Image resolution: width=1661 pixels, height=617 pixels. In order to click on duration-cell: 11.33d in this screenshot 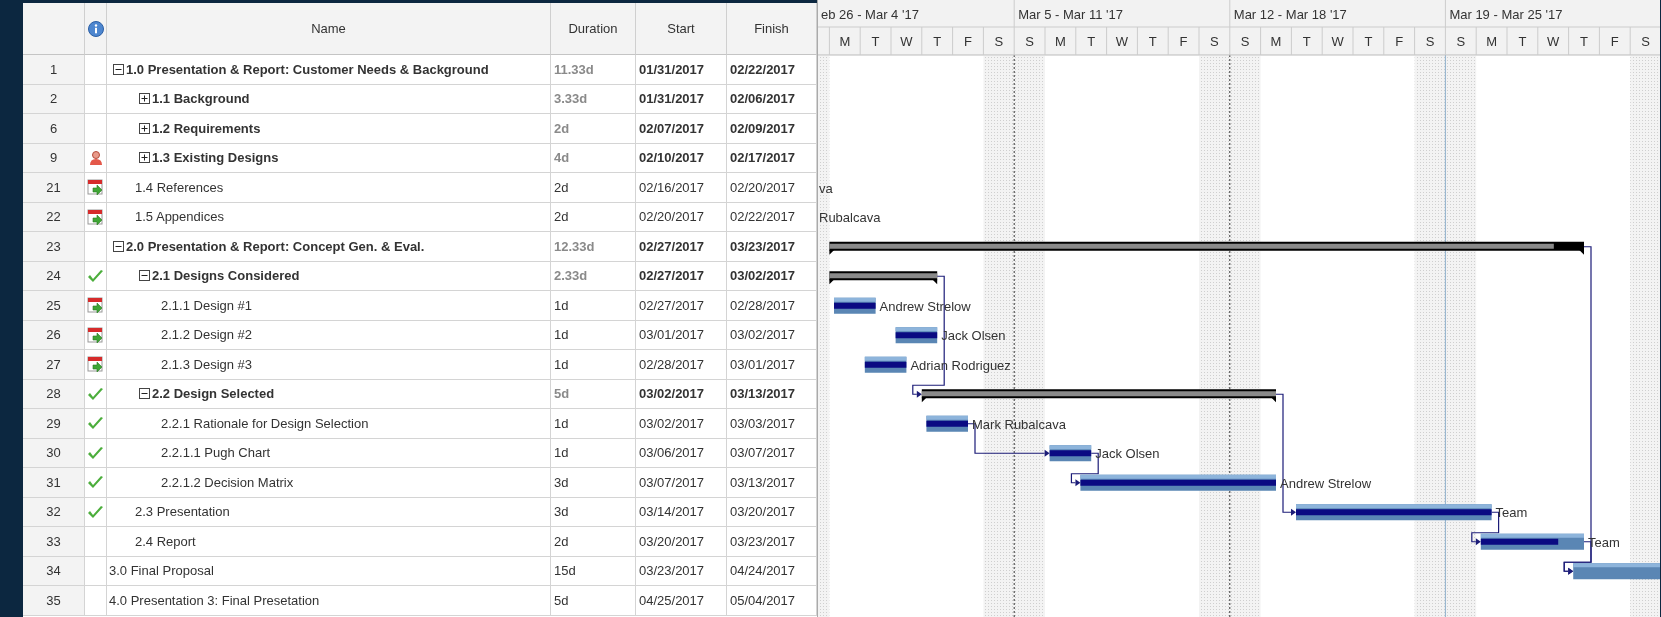, I will do `click(593, 70)`.